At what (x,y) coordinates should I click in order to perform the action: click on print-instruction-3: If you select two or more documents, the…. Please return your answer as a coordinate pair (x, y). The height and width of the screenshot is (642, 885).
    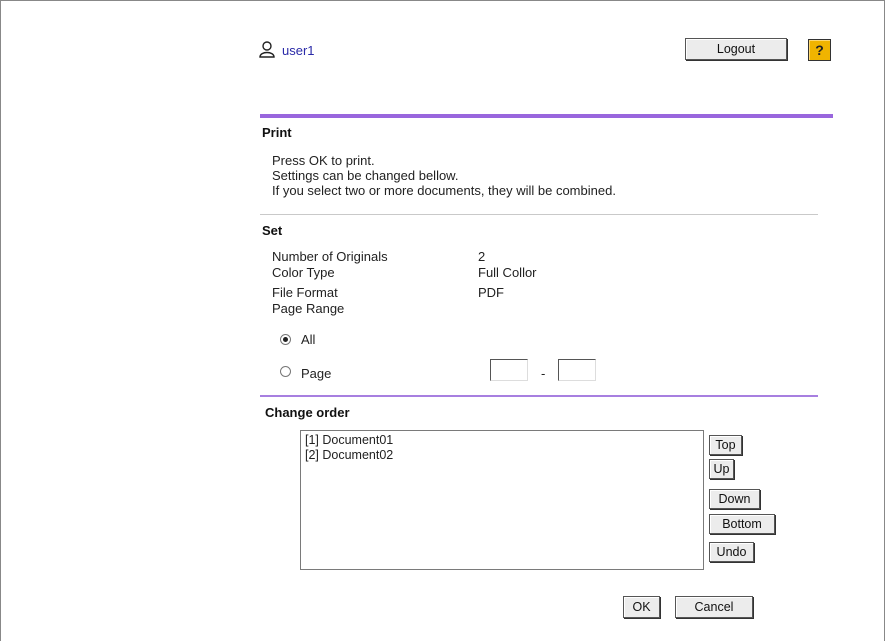
    Looking at the image, I should click on (444, 190).